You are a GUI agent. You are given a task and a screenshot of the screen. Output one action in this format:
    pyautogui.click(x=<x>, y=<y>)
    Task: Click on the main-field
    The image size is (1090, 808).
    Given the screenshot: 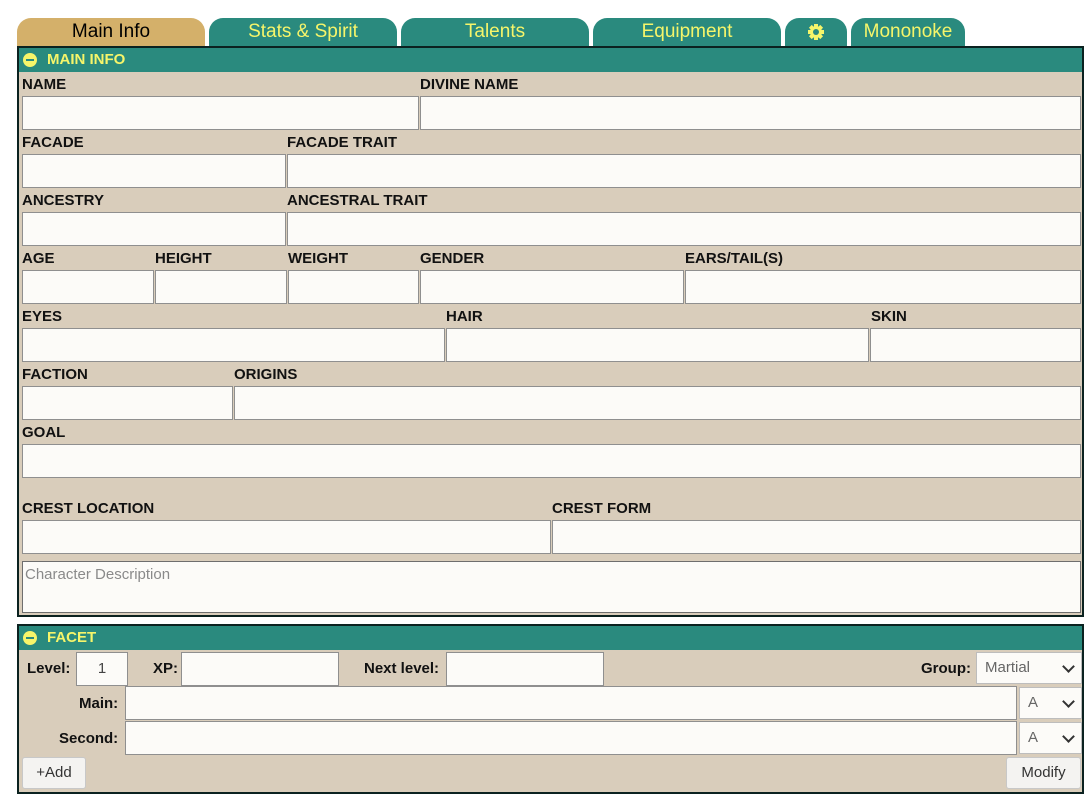 What is the action you would take?
    pyautogui.click(x=571, y=703)
    